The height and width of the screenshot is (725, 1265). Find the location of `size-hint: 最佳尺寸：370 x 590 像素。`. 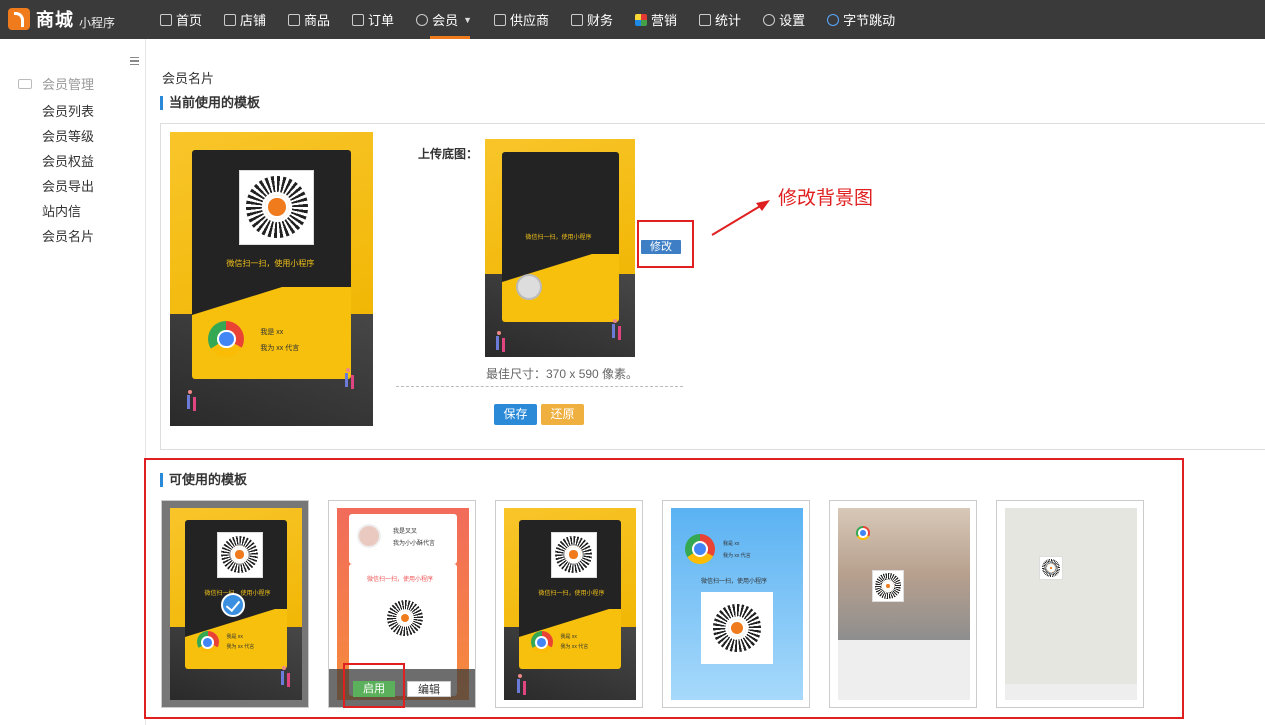

size-hint: 最佳尺寸：370 x 590 像素。 is located at coordinates (562, 374).